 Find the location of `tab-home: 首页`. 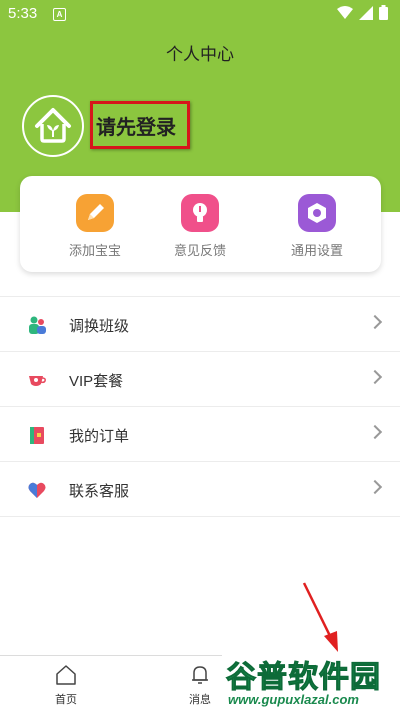

tab-home: 首页 is located at coordinates (66, 685).